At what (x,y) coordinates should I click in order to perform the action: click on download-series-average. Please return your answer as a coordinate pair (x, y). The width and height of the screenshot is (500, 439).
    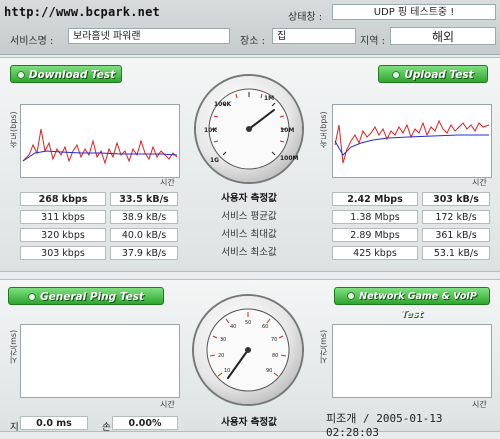
    Looking at the image, I should click on (100, 156).